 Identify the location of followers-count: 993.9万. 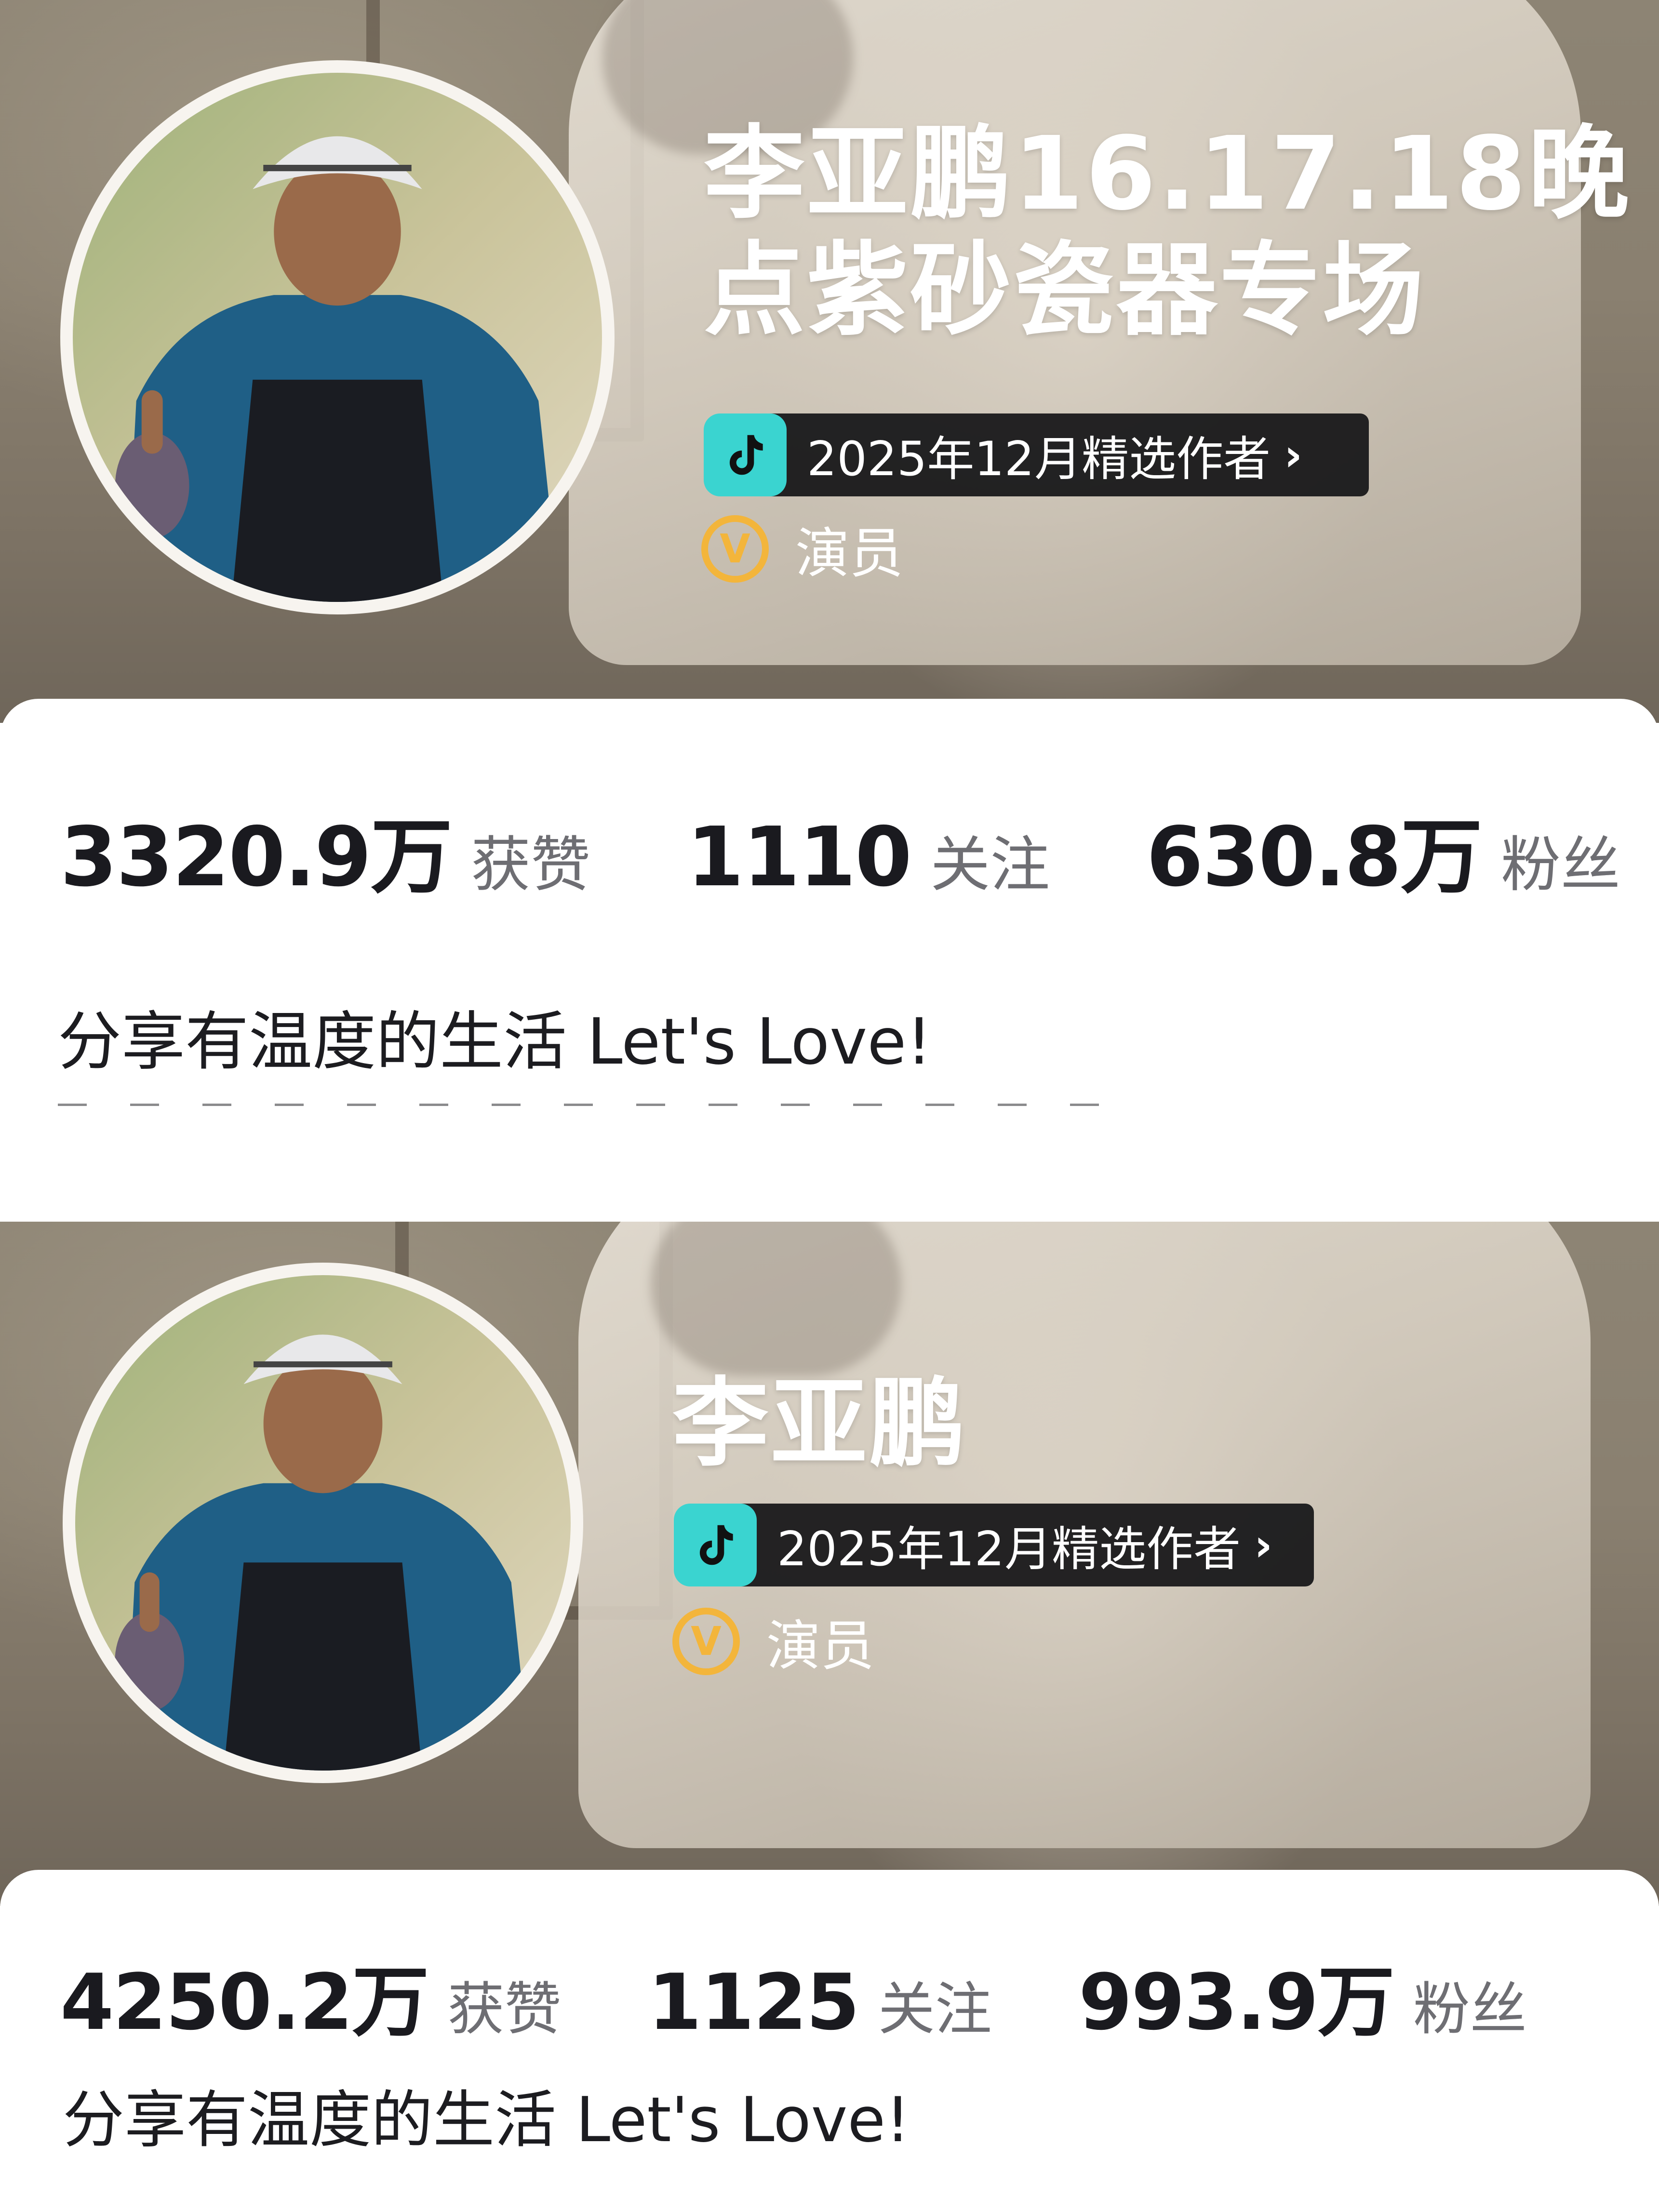
(1236, 2002).